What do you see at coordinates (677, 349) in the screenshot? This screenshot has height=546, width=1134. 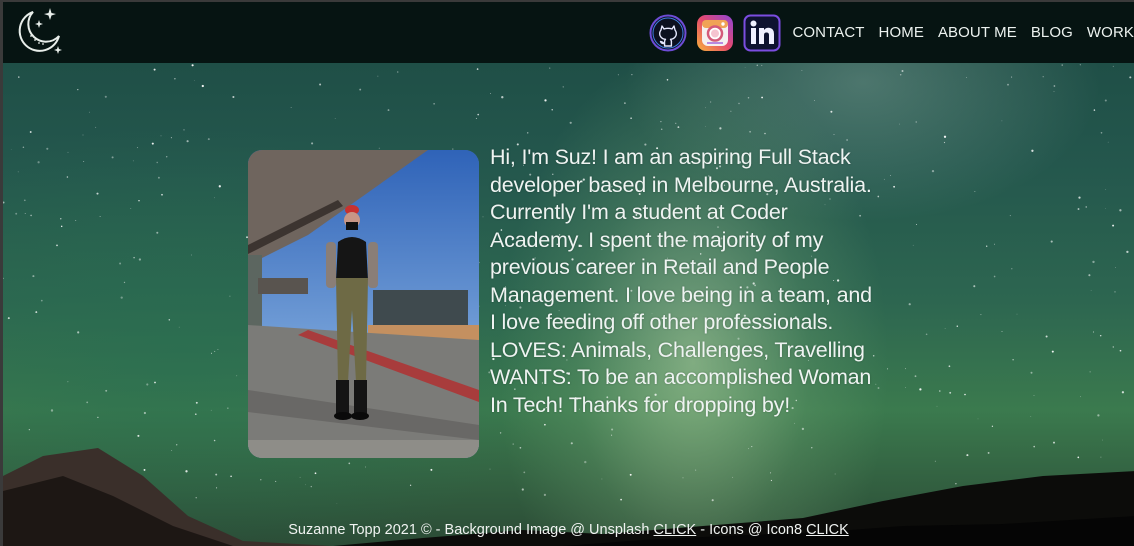 I see `bio-line: LOVES: Animals, Challenges, Travelling` at bounding box center [677, 349].